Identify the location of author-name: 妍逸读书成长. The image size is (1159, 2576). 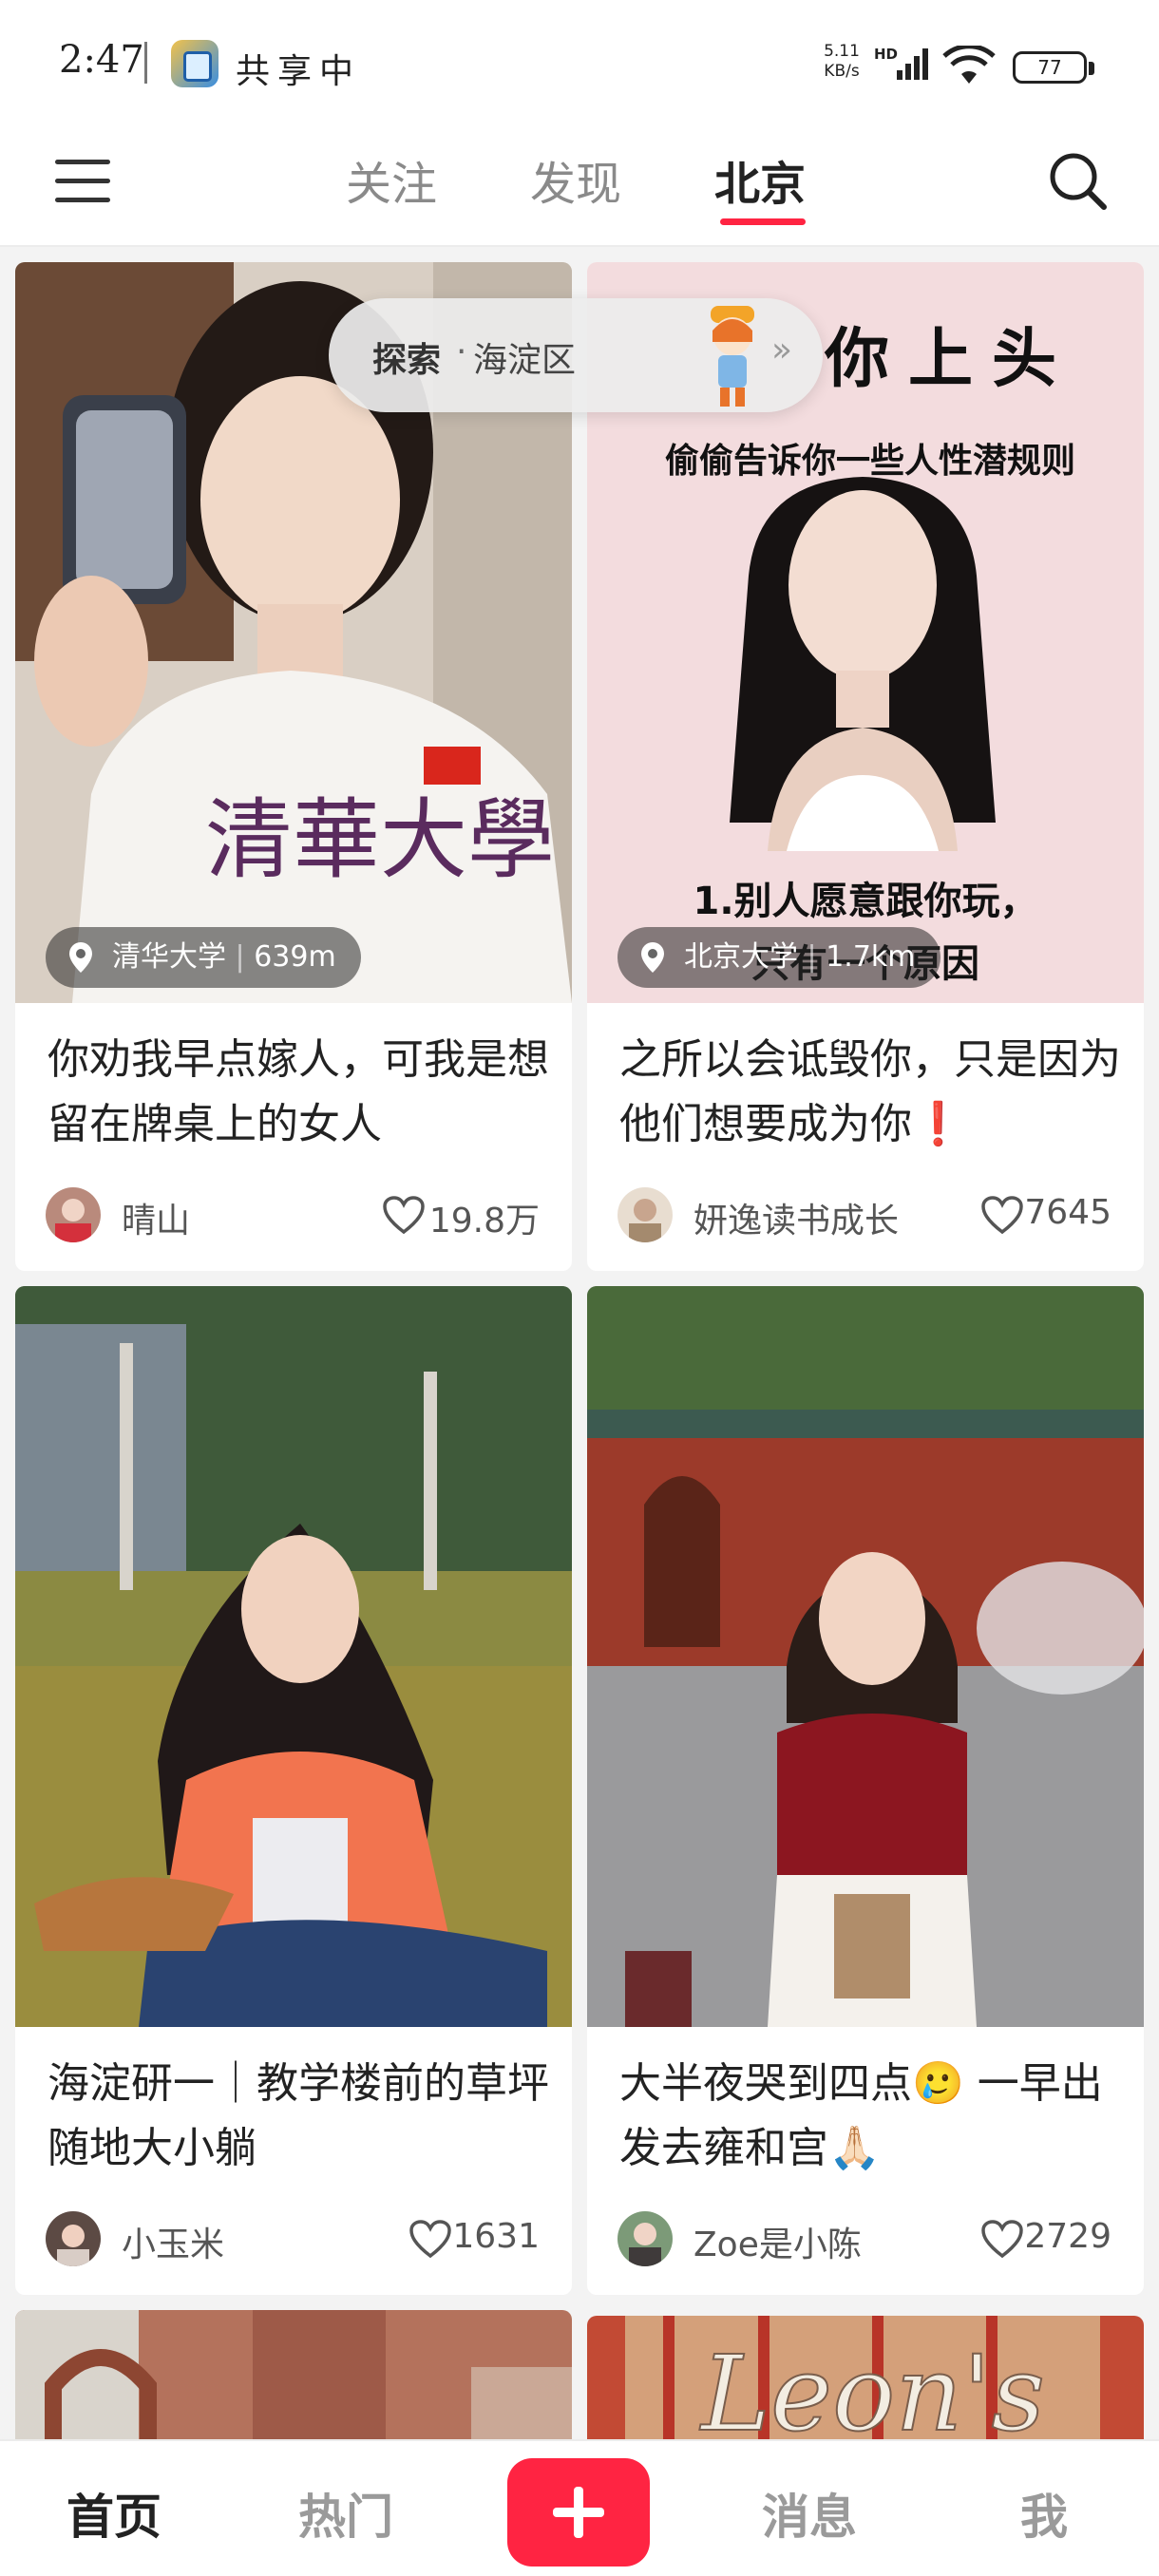
(796, 1217).